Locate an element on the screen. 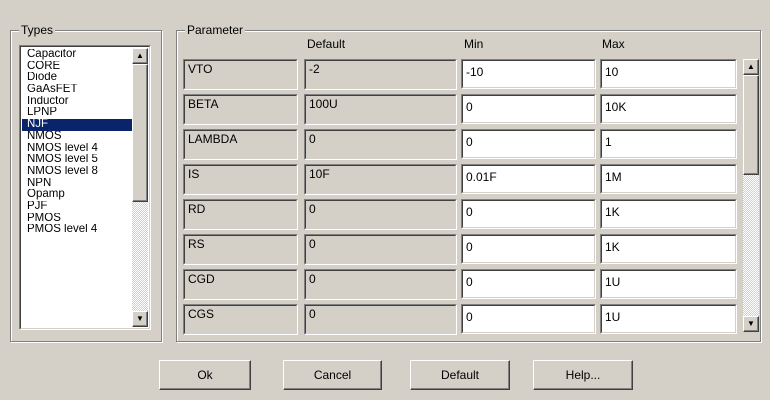 The width and height of the screenshot is (770, 400). header-min: Min is located at coordinates (474, 44).